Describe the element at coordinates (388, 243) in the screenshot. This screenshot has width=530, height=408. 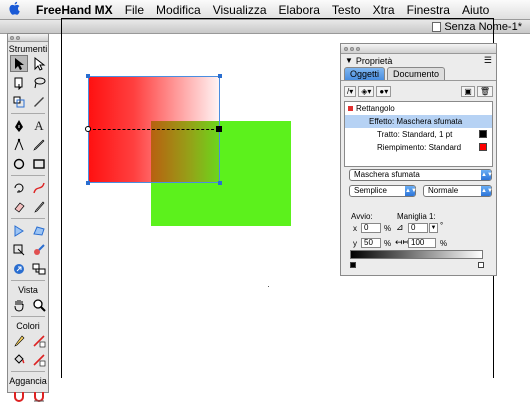
I see `y-percent-label: %` at that location.